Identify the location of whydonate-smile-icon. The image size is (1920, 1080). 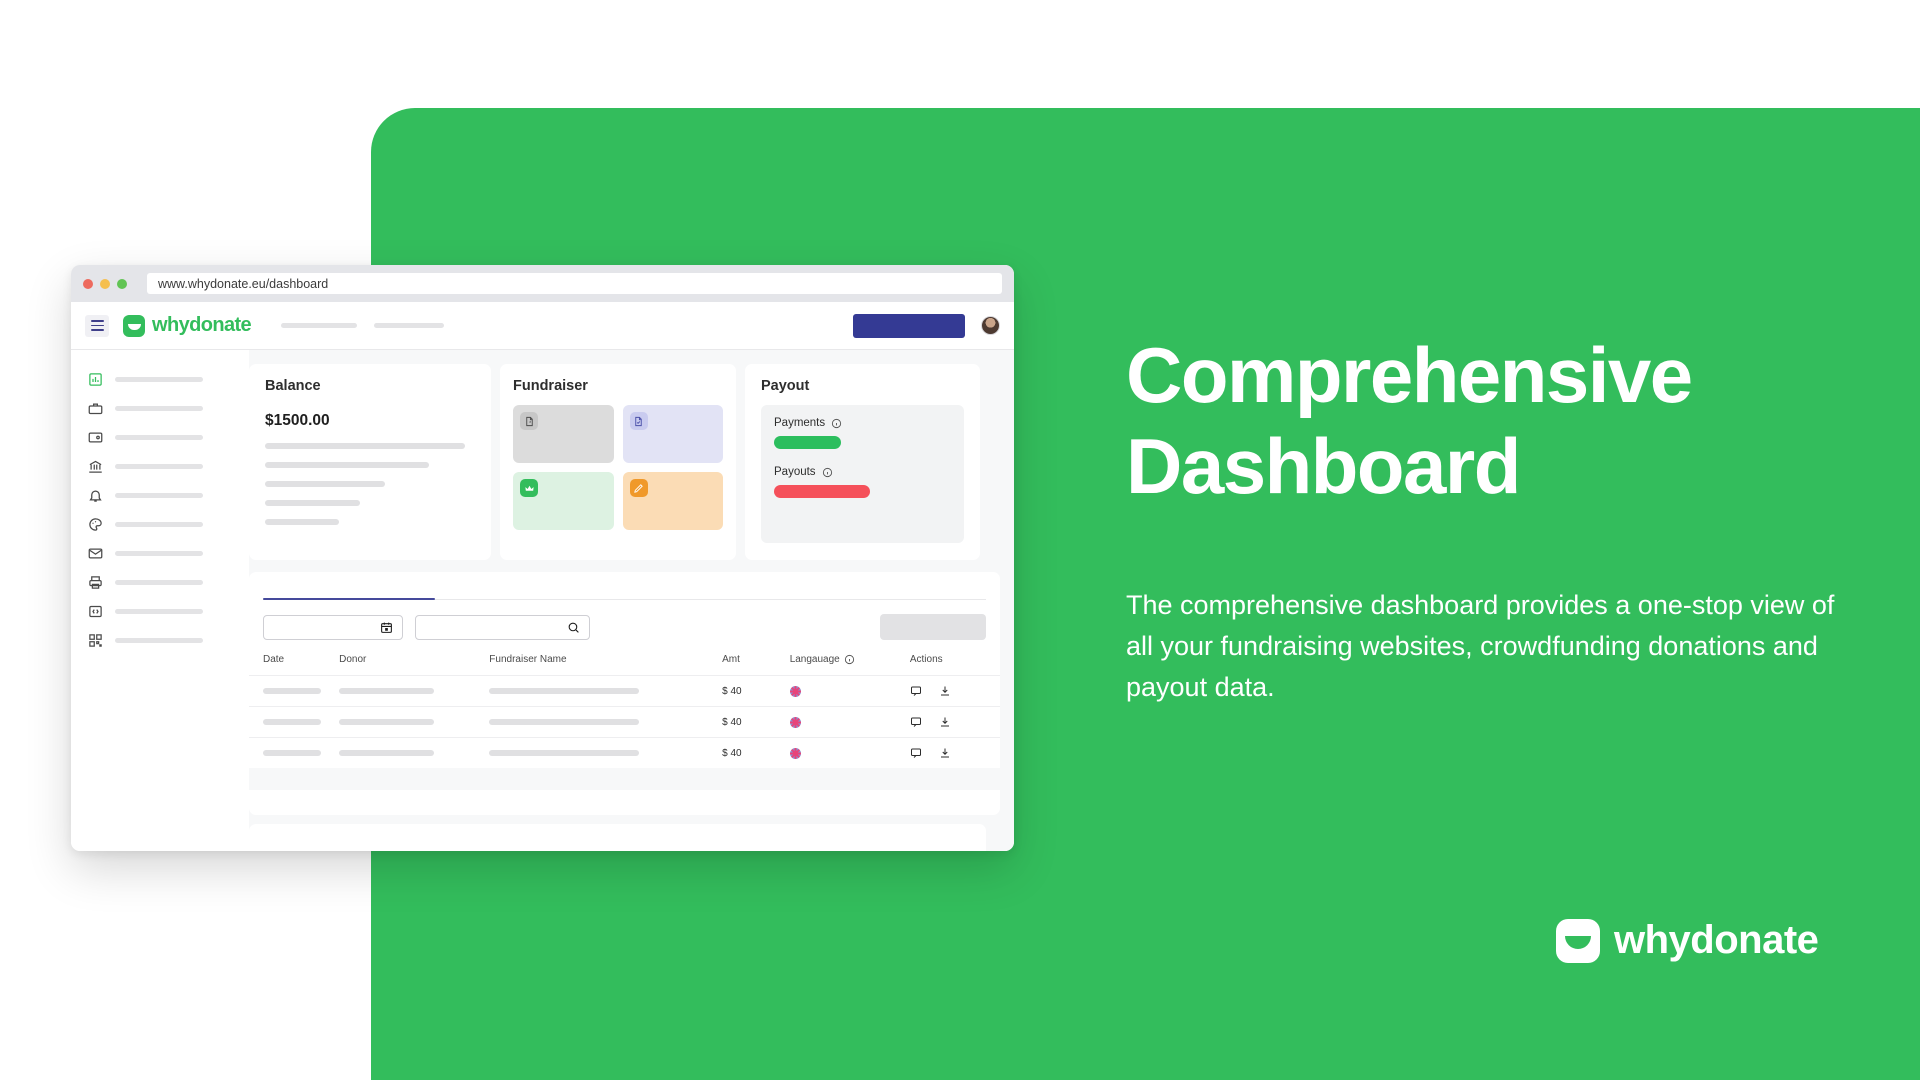
(1578, 940).